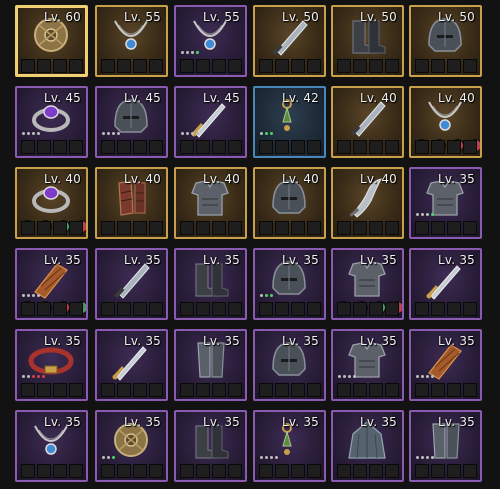 This screenshot has height=489, width=500. What do you see at coordinates (221, 98) in the screenshot?
I see `item-level: Lv. 45` at bounding box center [221, 98].